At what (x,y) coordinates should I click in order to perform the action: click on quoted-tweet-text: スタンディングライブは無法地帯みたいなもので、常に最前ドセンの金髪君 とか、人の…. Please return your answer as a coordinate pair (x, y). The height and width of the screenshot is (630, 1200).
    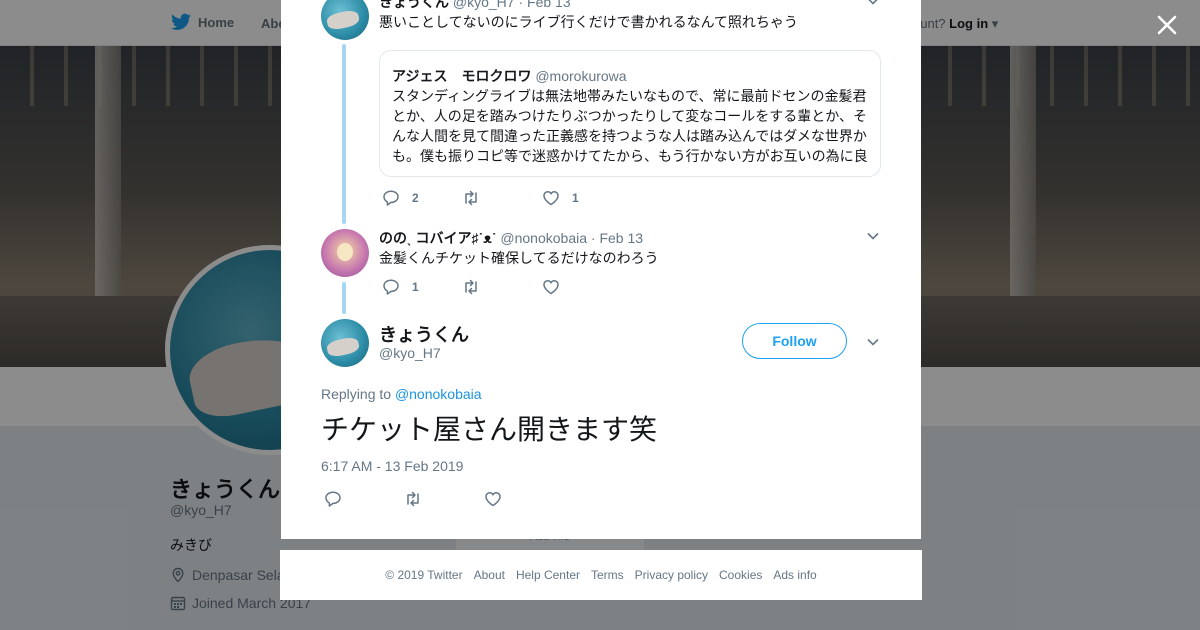
    Looking at the image, I should click on (631, 126).